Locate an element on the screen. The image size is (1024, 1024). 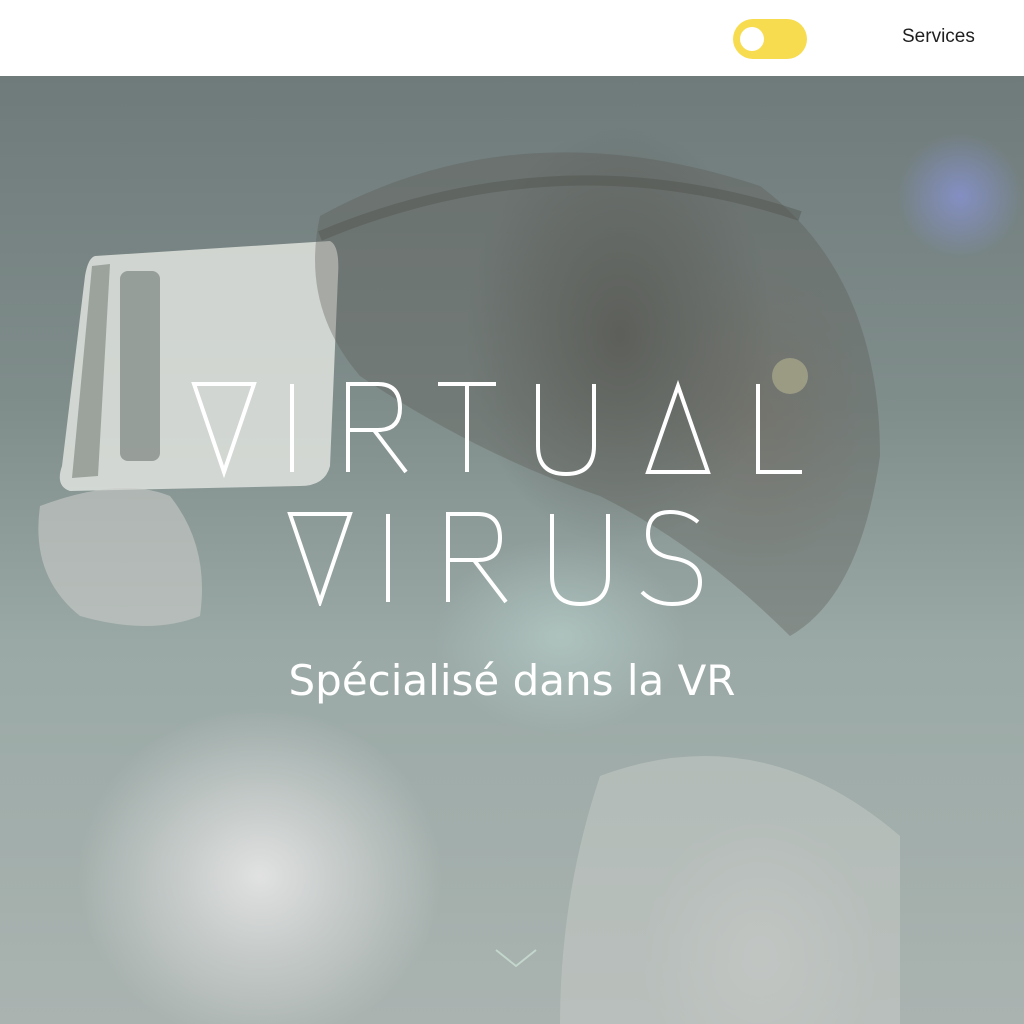
toggle-knob is located at coordinates (752, 39).